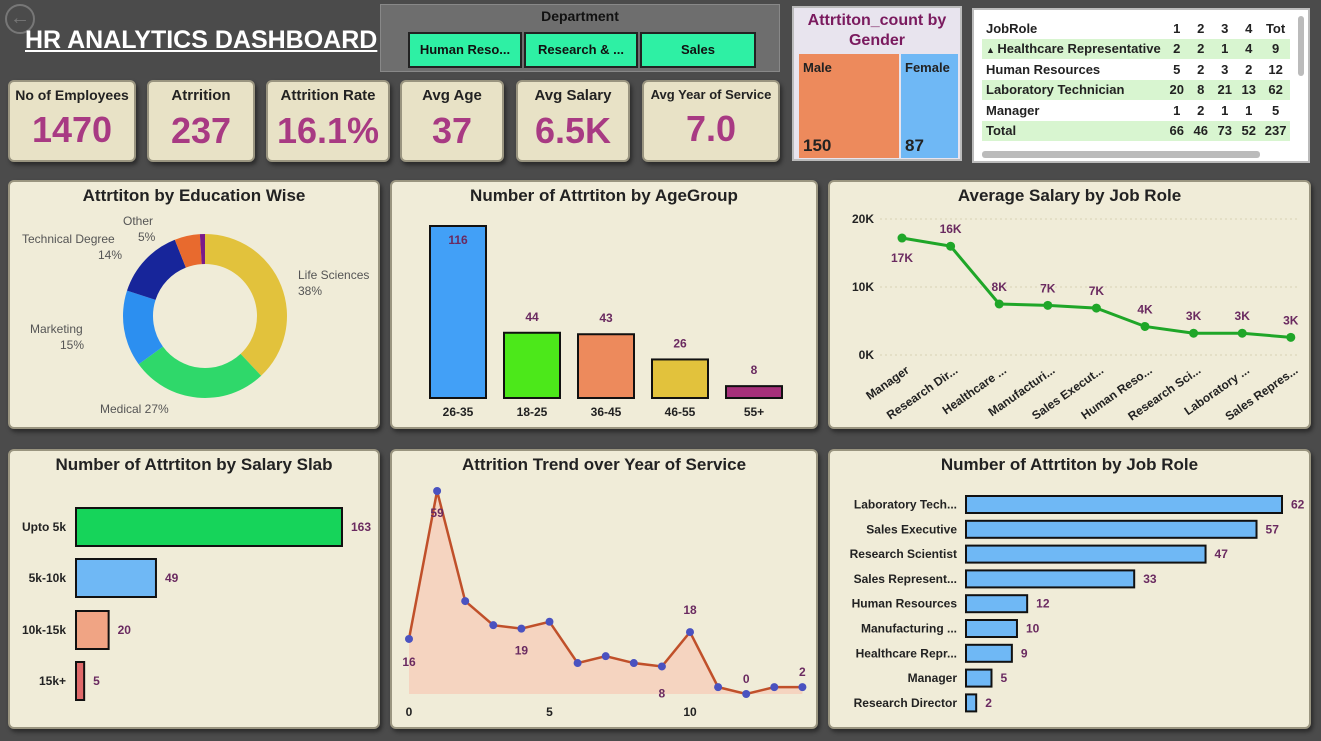 The width and height of the screenshot is (1321, 741). I want to click on kpi-card-attrition-rate: Attrition Rate 16.1%, so click(328, 121).